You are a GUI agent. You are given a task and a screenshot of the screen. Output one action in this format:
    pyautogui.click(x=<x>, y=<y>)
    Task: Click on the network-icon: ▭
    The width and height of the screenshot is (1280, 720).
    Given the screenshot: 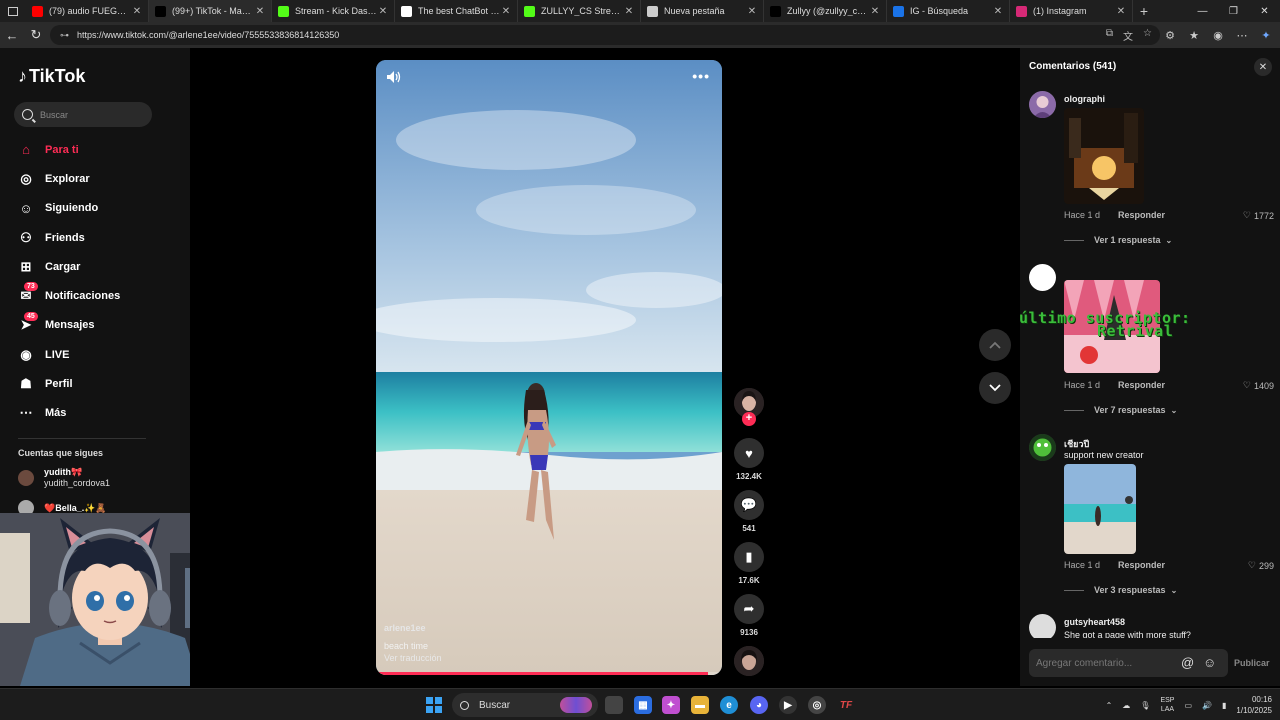 What is the action you would take?
    pyautogui.click(x=1188, y=705)
    